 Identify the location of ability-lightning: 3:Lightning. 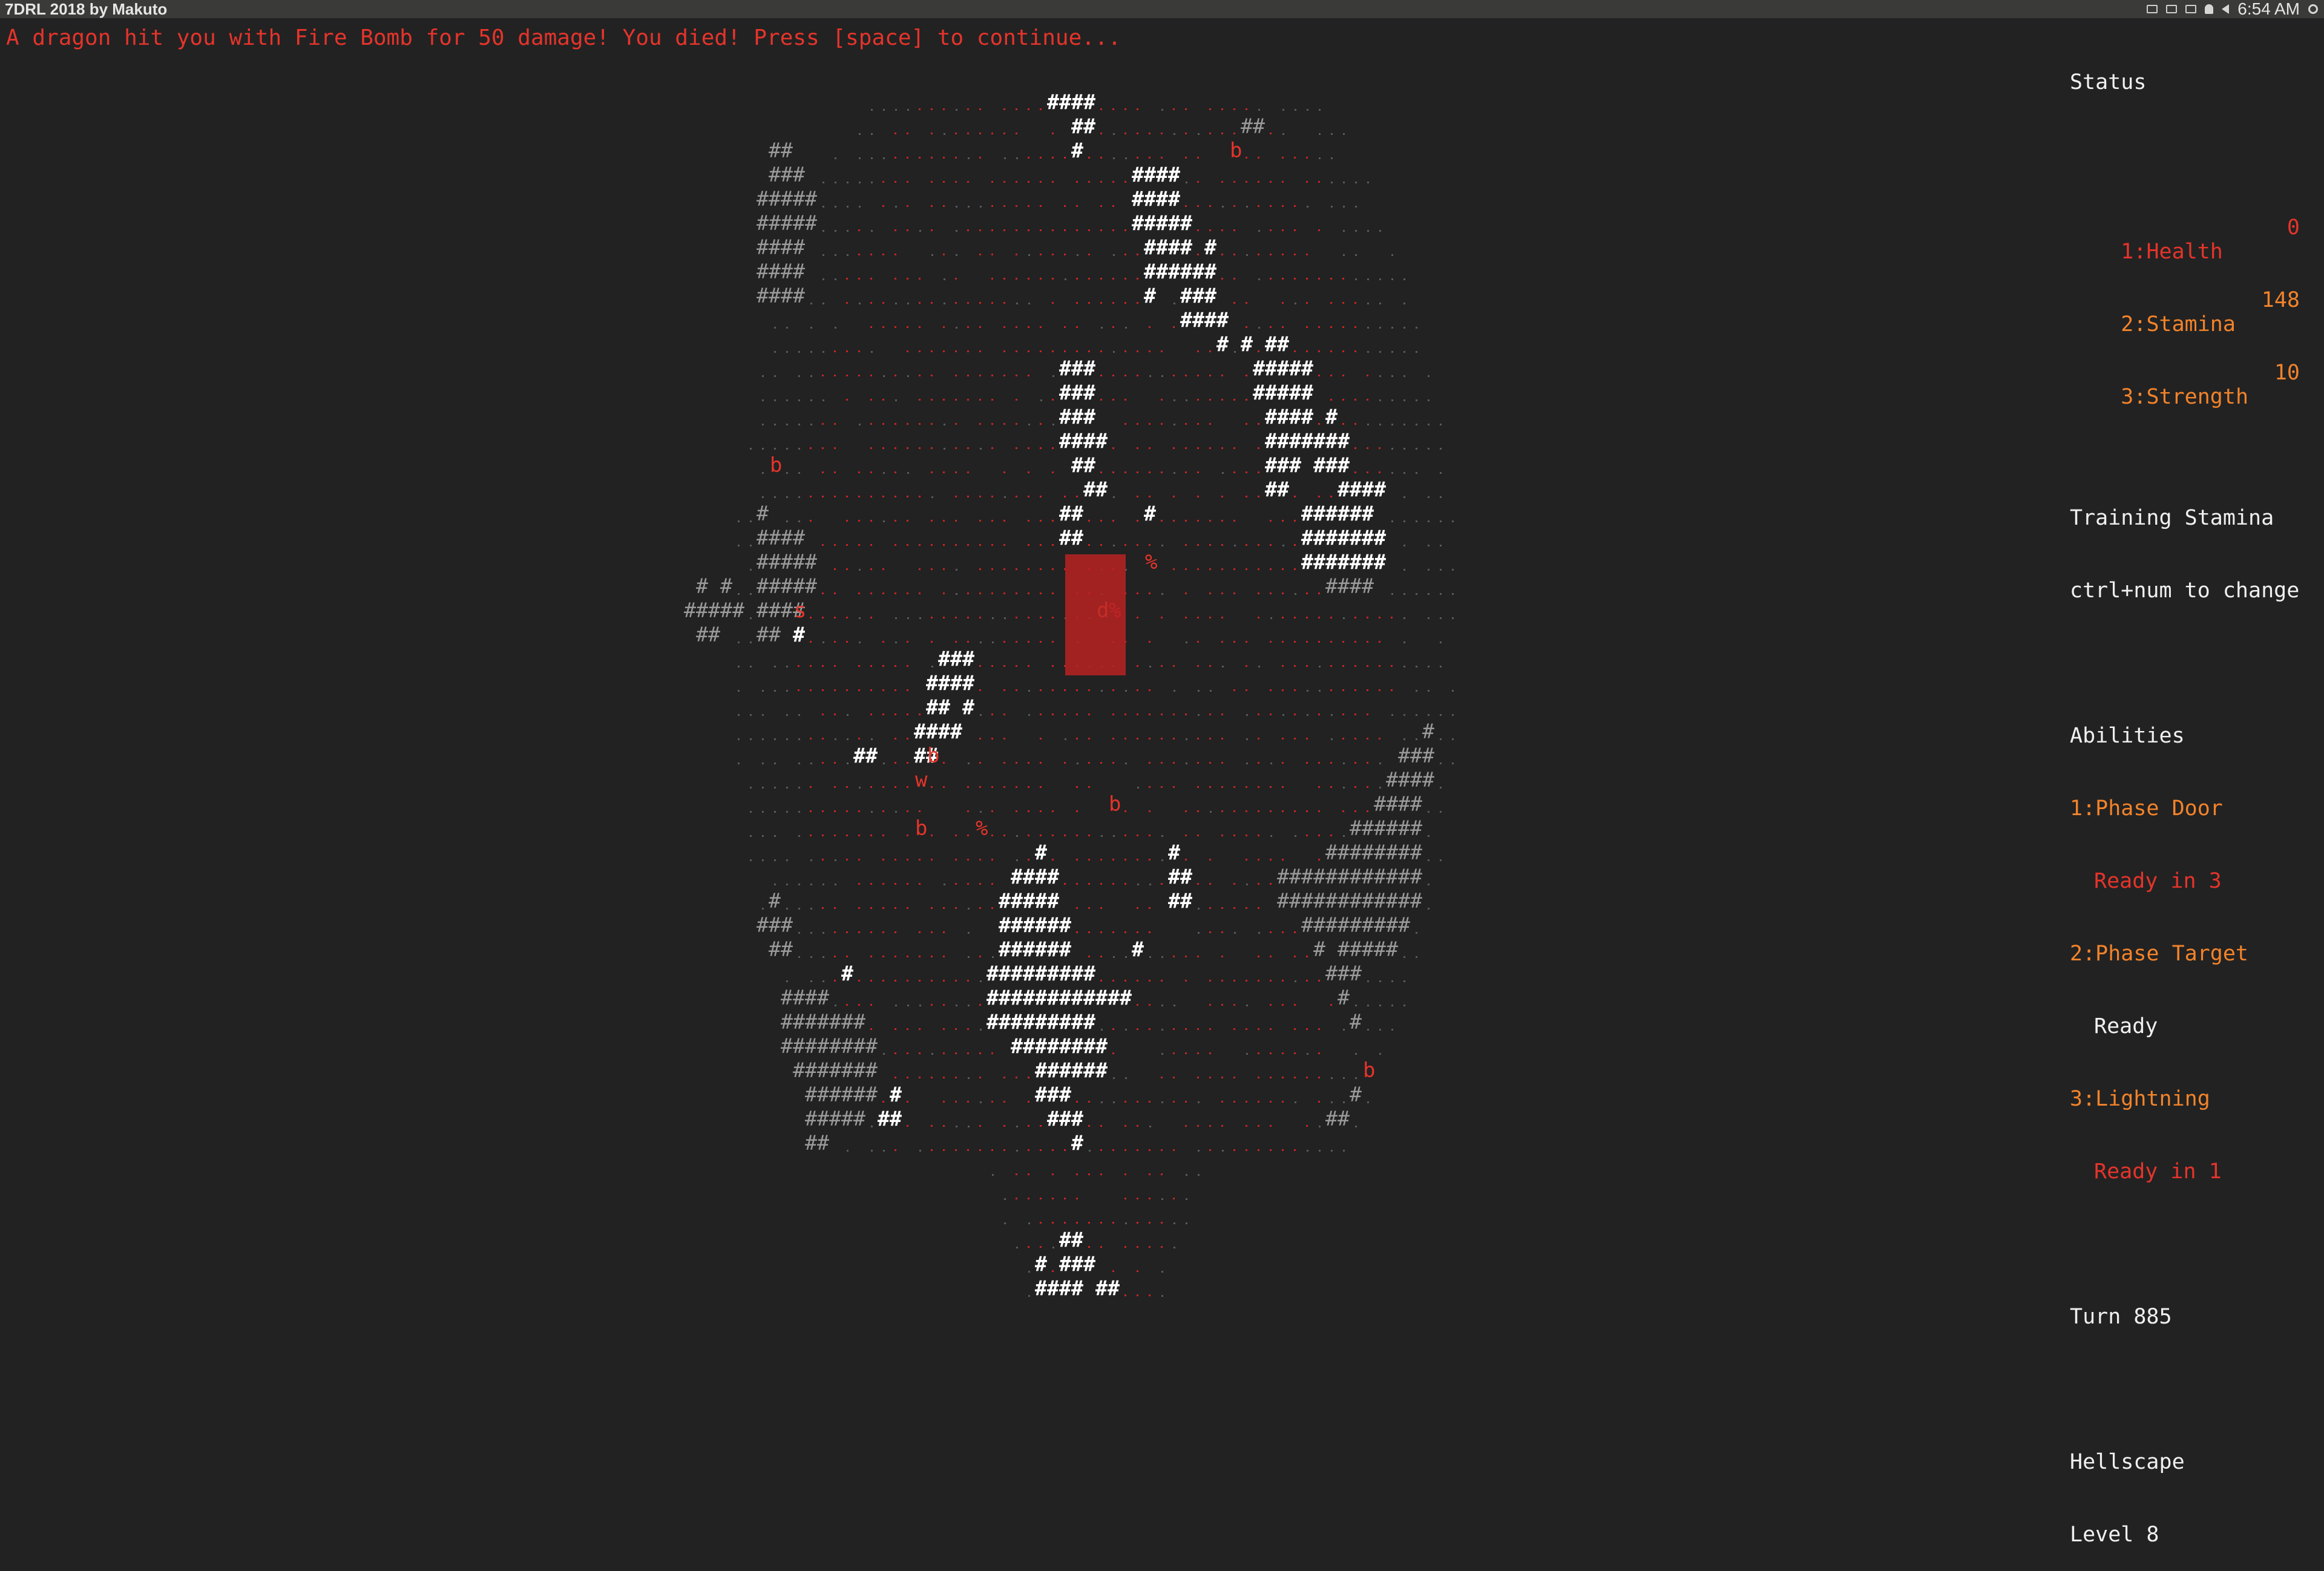
(2185, 1099).